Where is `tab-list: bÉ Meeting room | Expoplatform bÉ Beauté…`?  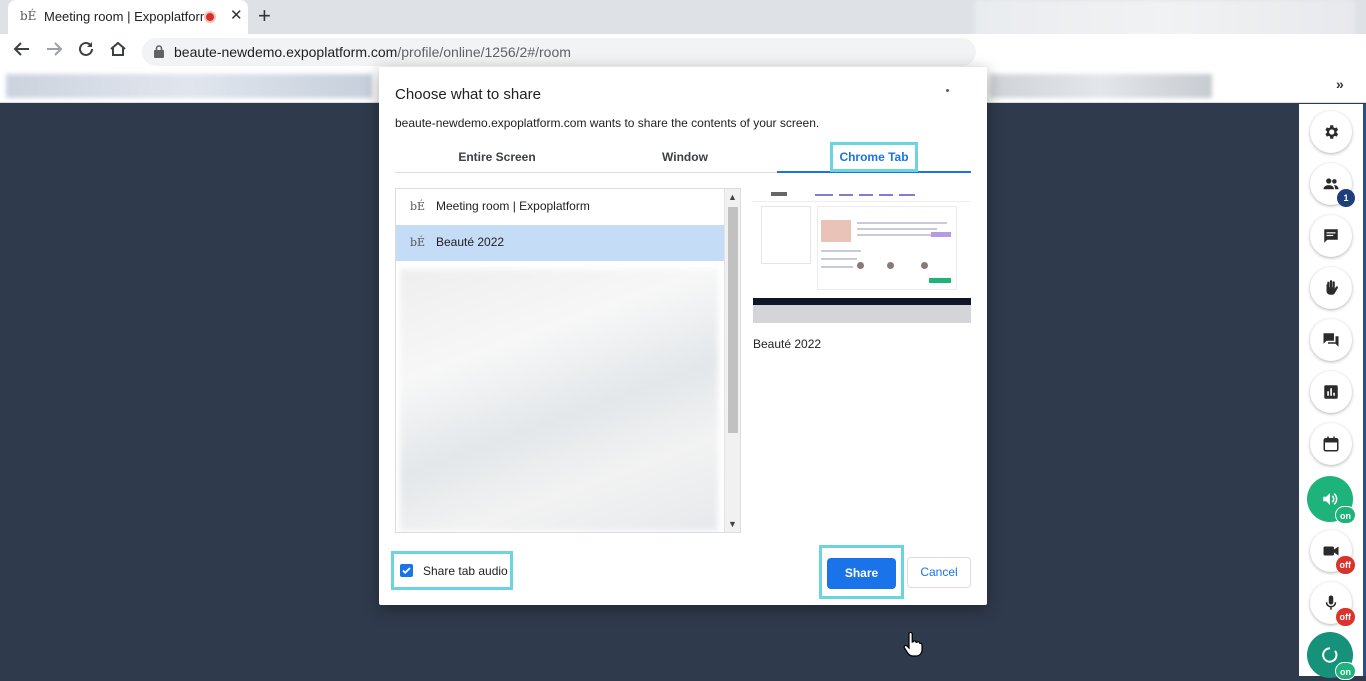
tab-list: bÉ Meeting room | Expoplatform bÉ Beauté… is located at coordinates (568, 360).